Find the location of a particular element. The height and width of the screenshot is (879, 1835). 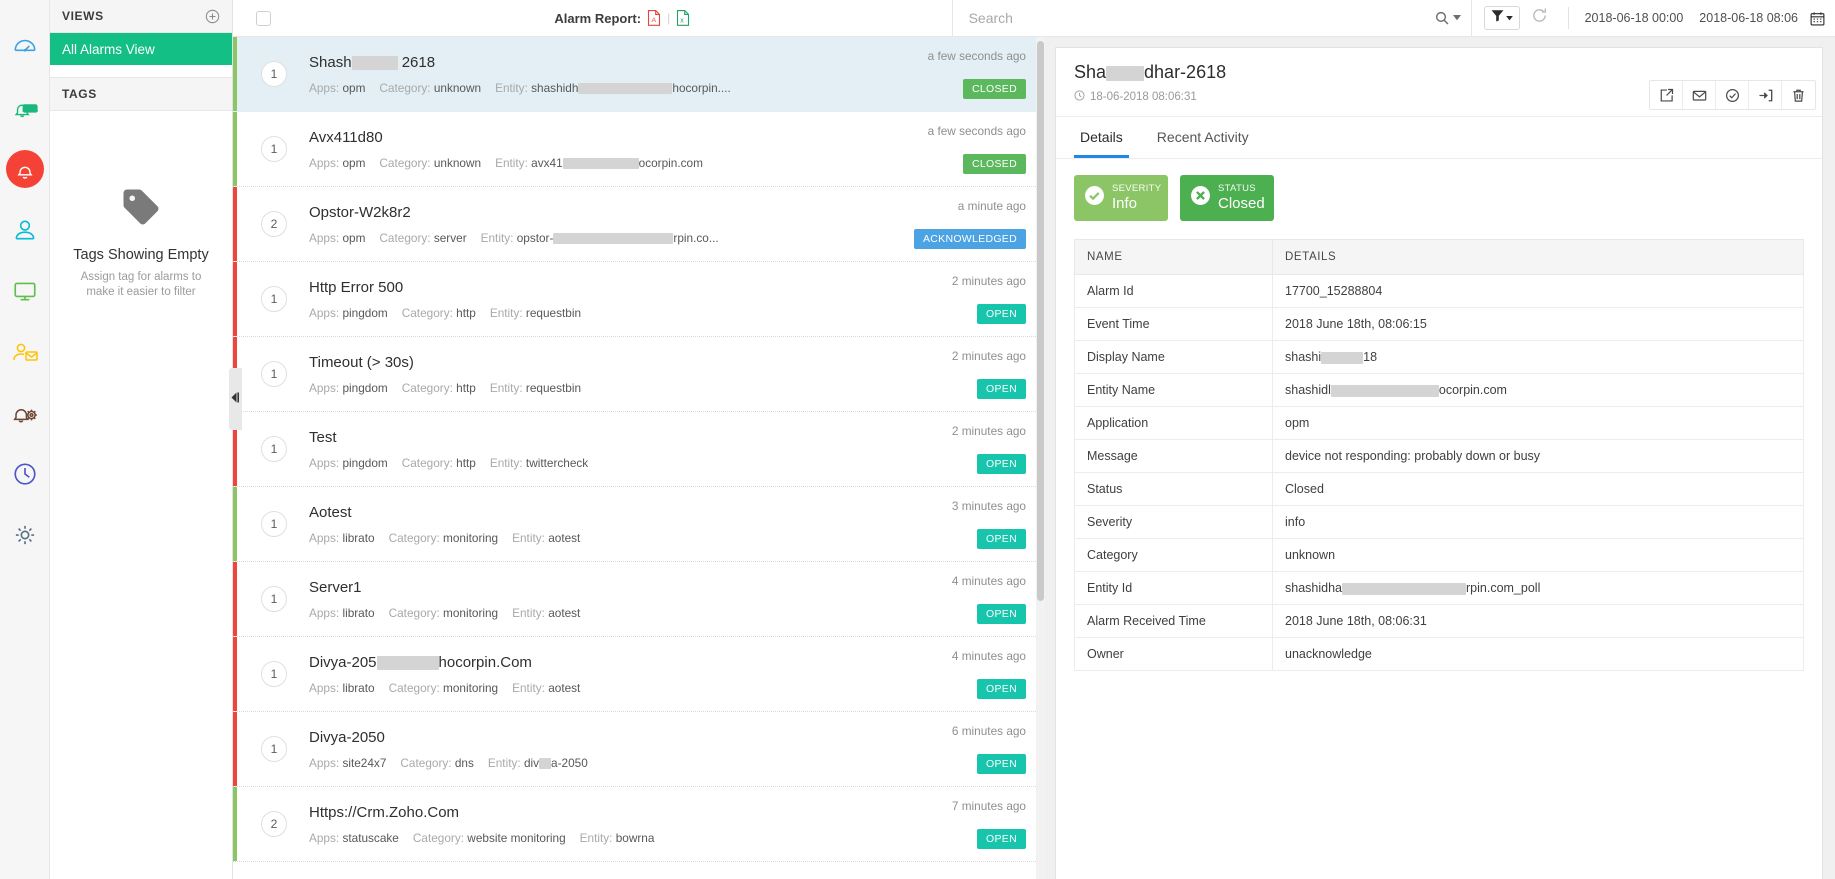

schedule-clock-icon is located at coordinates (25, 473).